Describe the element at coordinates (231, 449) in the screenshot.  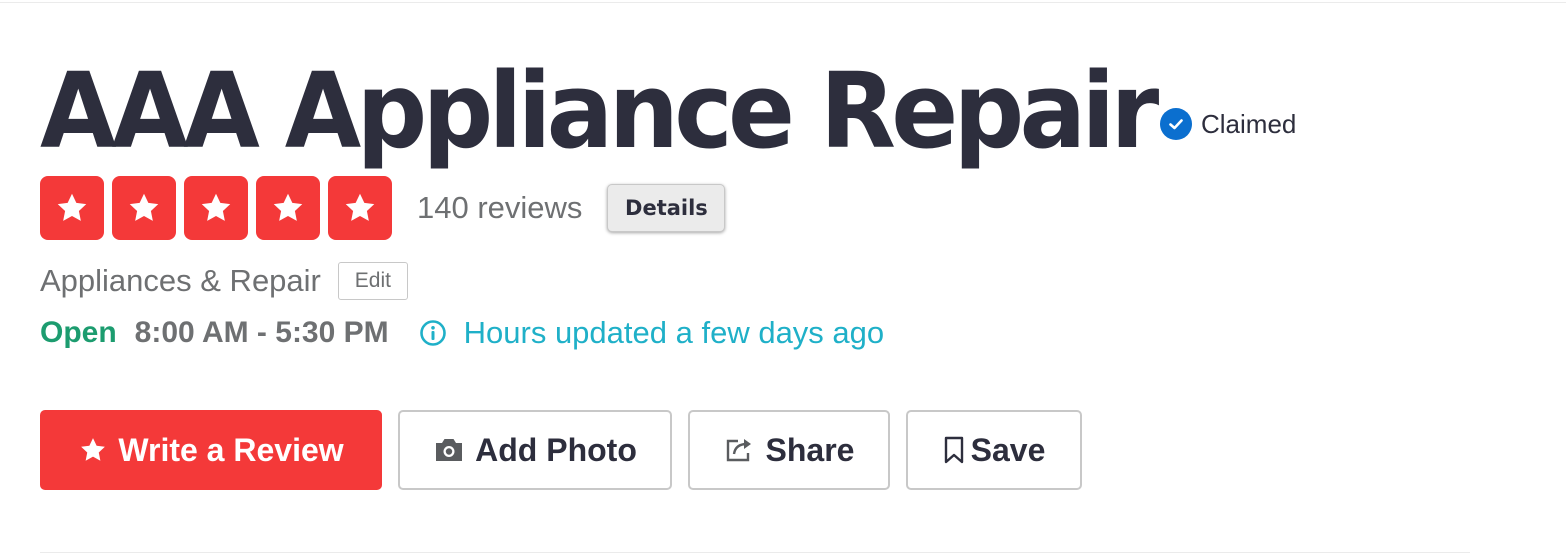
I see `write-review-label: Write a Review` at that location.